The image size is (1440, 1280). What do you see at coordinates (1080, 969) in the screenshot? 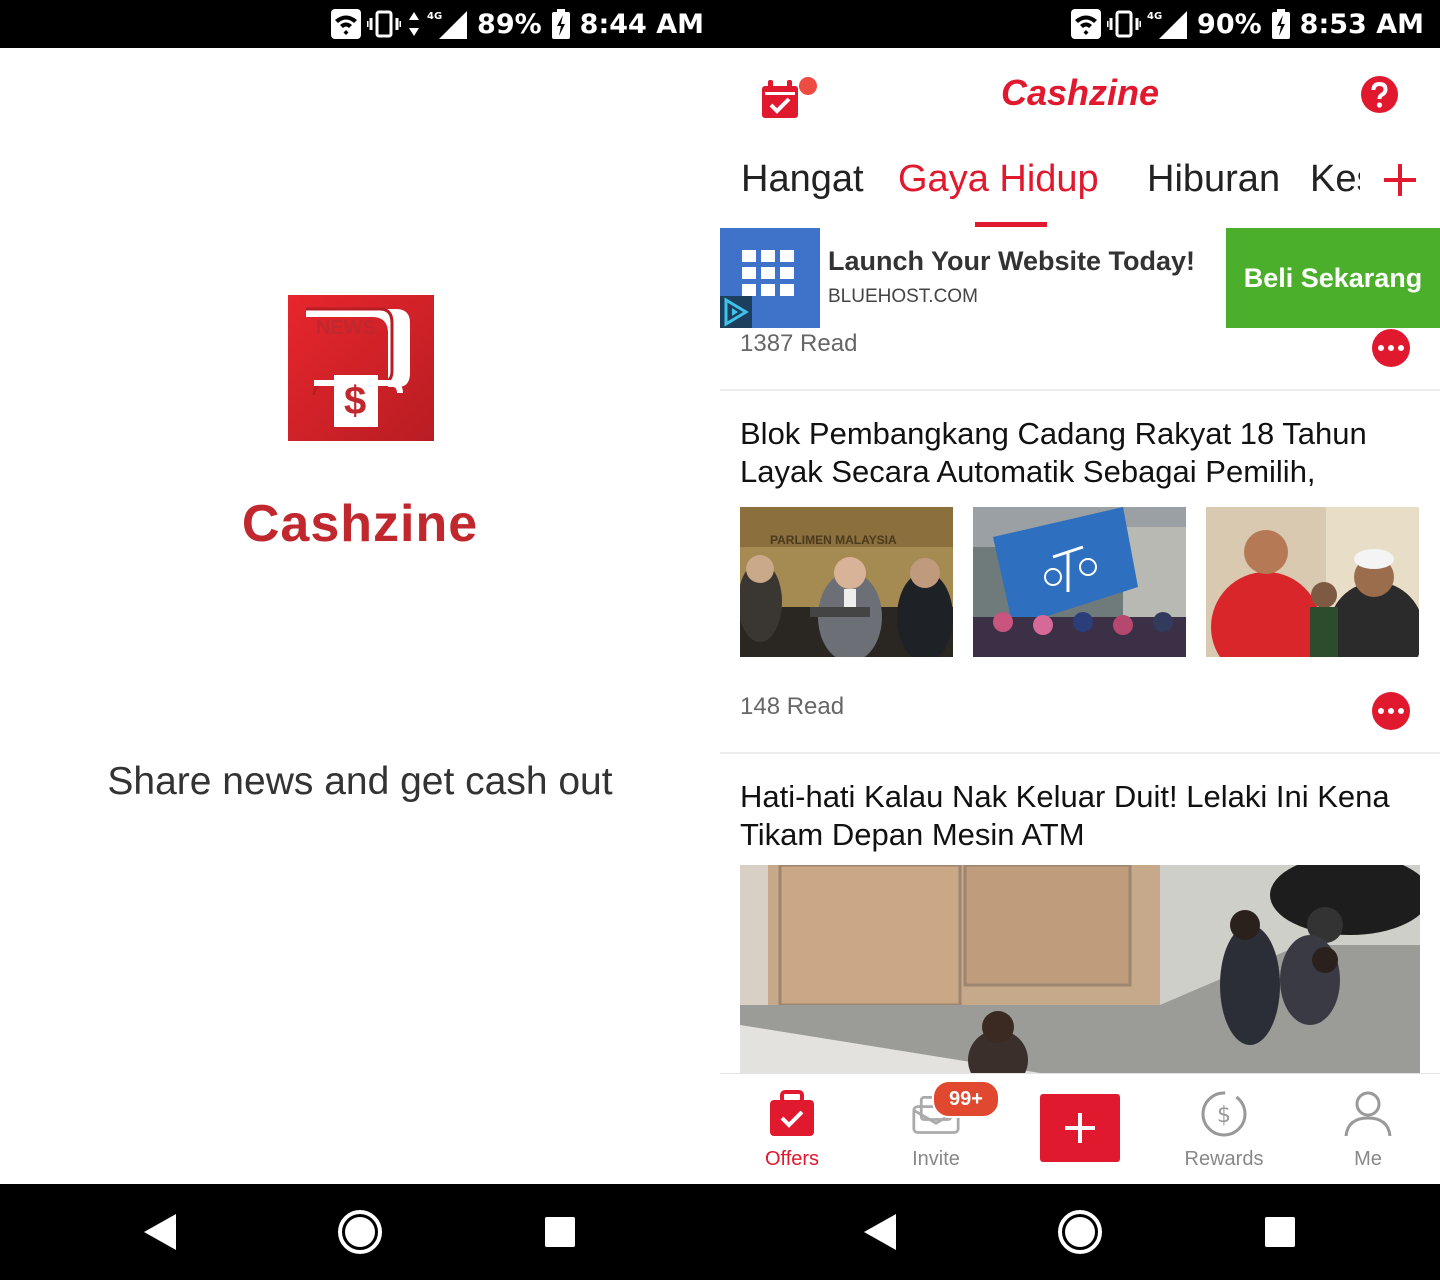
I see `article-image` at bounding box center [1080, 969].